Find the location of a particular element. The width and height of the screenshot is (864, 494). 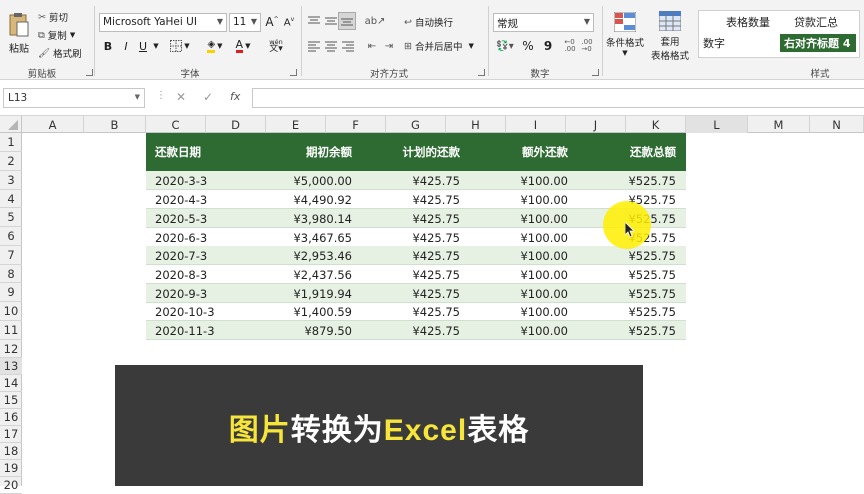

conditional-format-button: 条件格式 ▼ is located at coordinates (625, 34).